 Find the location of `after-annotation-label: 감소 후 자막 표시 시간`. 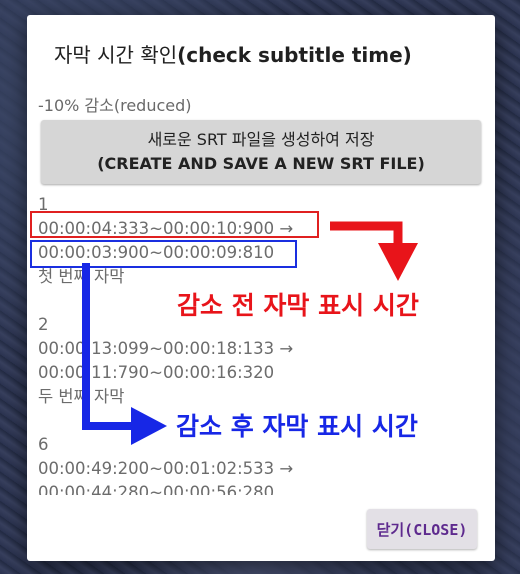

after-annotation-label: 감소 후 자막 표시 시간 is located at coordinates (297, 426).